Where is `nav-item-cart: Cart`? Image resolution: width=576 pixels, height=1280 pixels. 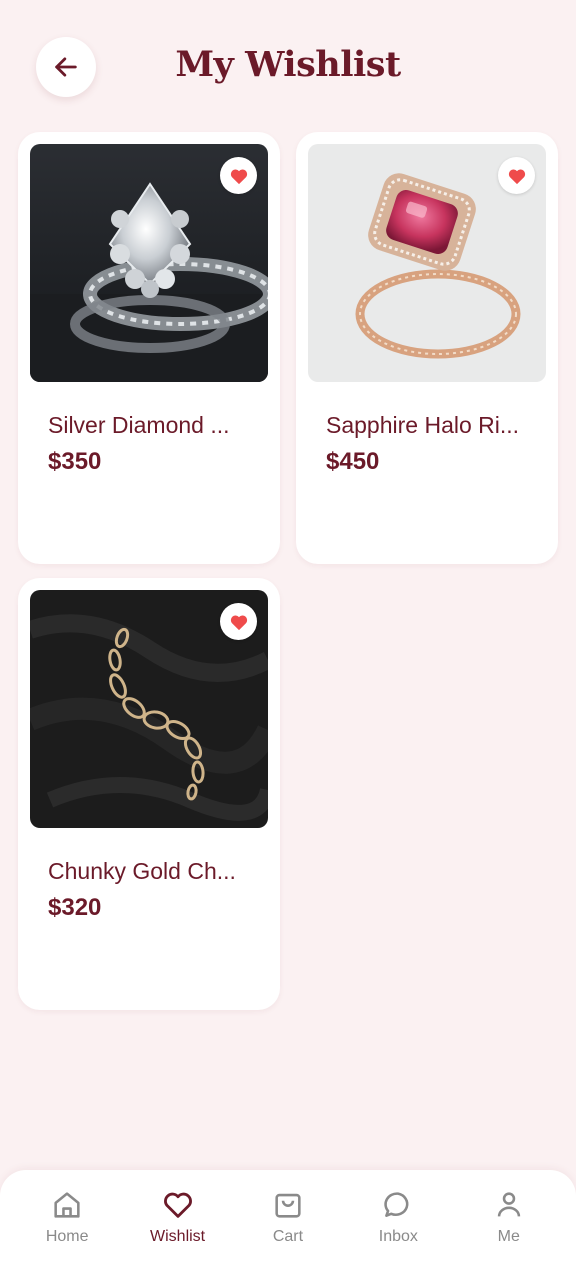
nav-item-cart: Cart is located at coordinates (288, 1218).